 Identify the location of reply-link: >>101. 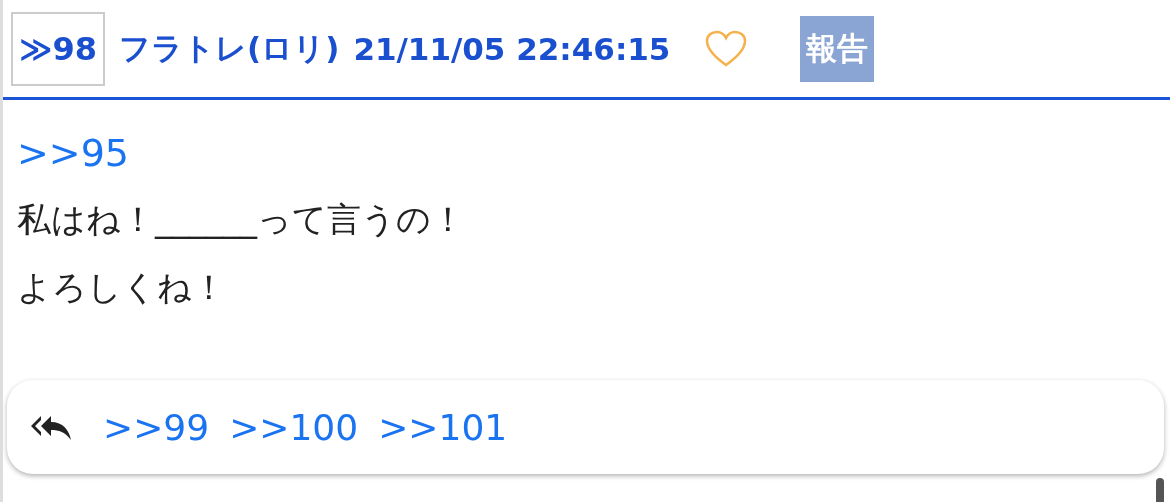
(443, 427).